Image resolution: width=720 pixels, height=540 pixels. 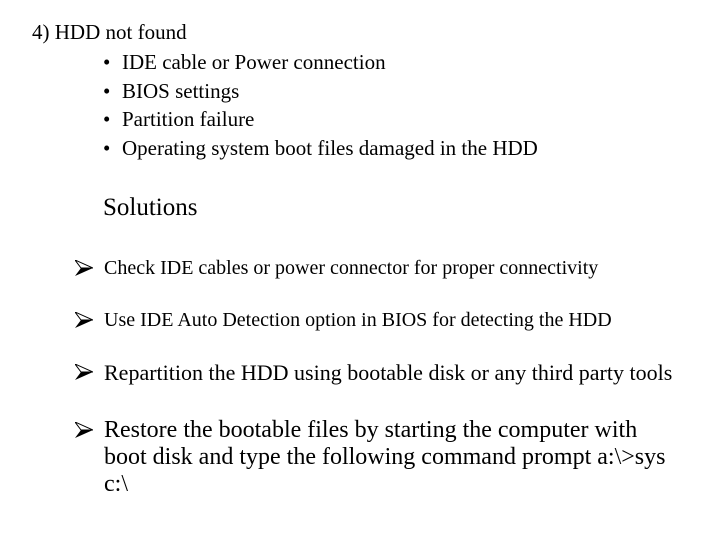 What do you see at coordinates (181, 90) in the screenshot?
I see `cause-text: BIOS settings` at bounding box center [181, 90].